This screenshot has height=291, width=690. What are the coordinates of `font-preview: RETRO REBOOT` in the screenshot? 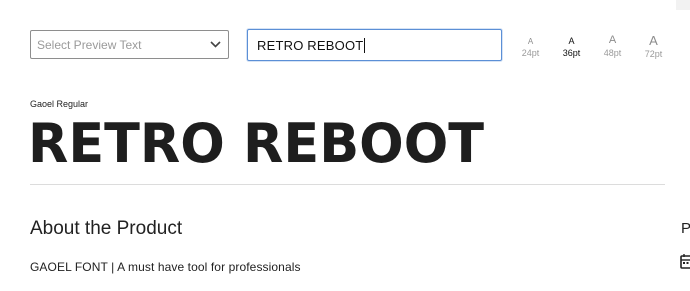 It's located at (263, 142).